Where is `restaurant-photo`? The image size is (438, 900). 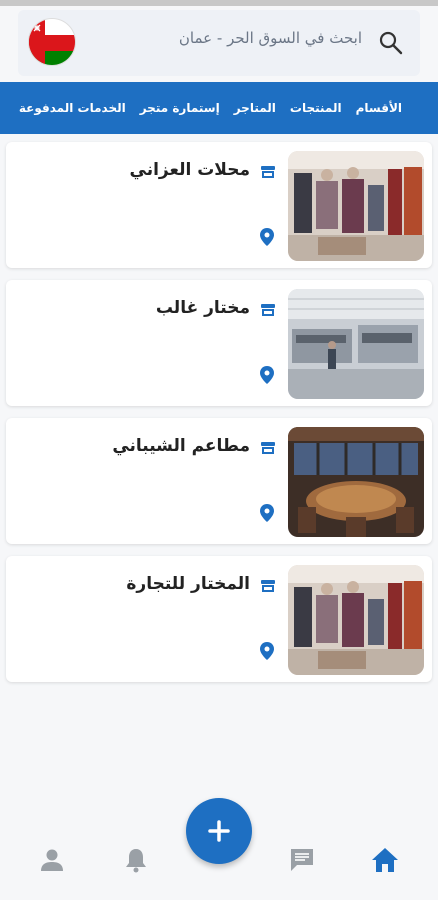 restaurant-photo is located at coordinates (356, 482).